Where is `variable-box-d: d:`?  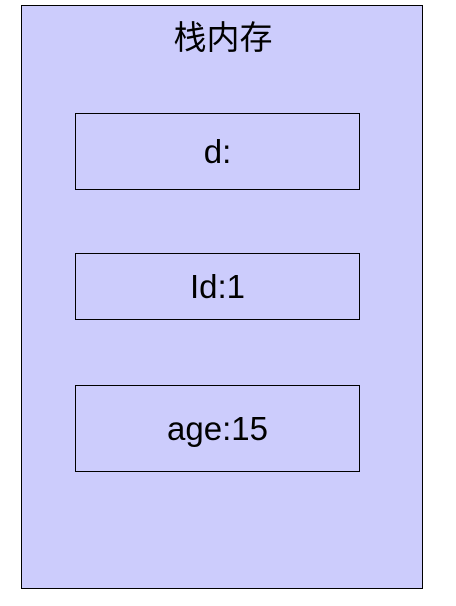
variable-box-d: d: is located at coordinates (217, 151).